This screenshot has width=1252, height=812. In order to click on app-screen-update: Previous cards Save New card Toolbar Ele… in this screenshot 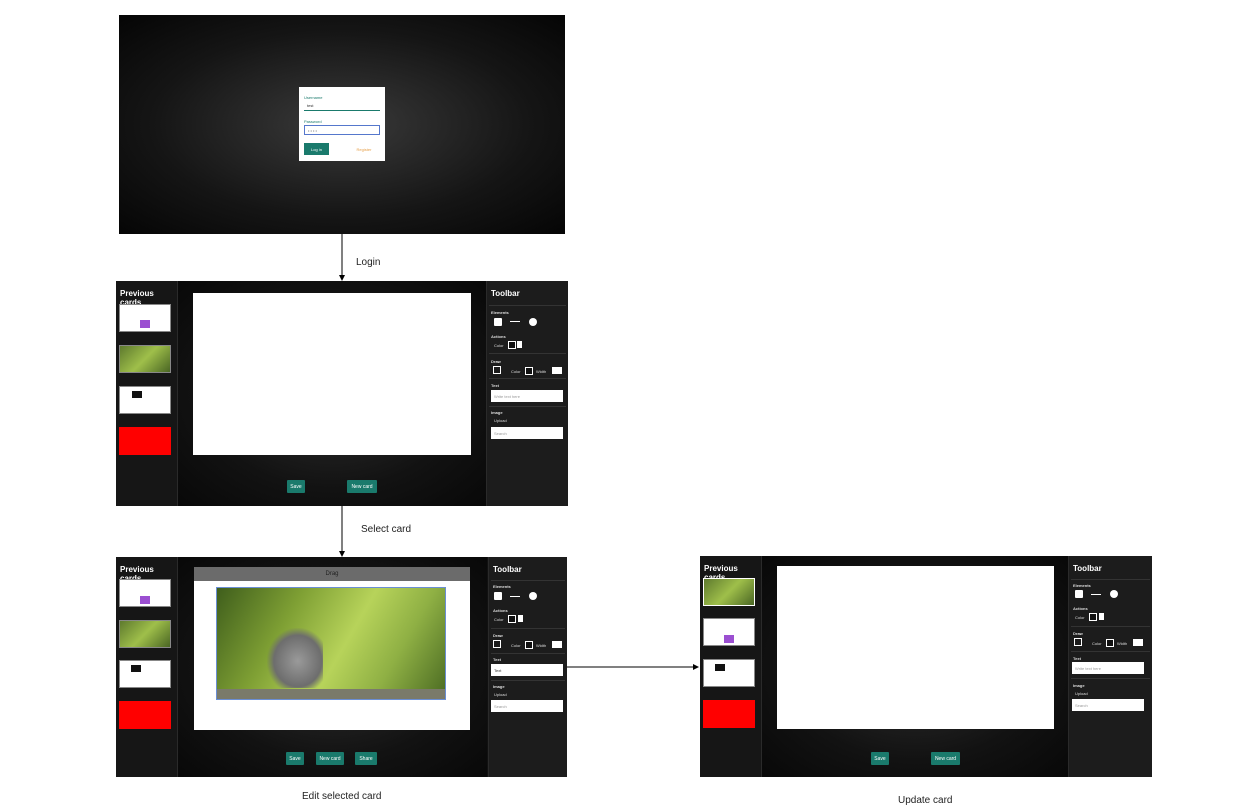, I will do `click(926, 666)`.